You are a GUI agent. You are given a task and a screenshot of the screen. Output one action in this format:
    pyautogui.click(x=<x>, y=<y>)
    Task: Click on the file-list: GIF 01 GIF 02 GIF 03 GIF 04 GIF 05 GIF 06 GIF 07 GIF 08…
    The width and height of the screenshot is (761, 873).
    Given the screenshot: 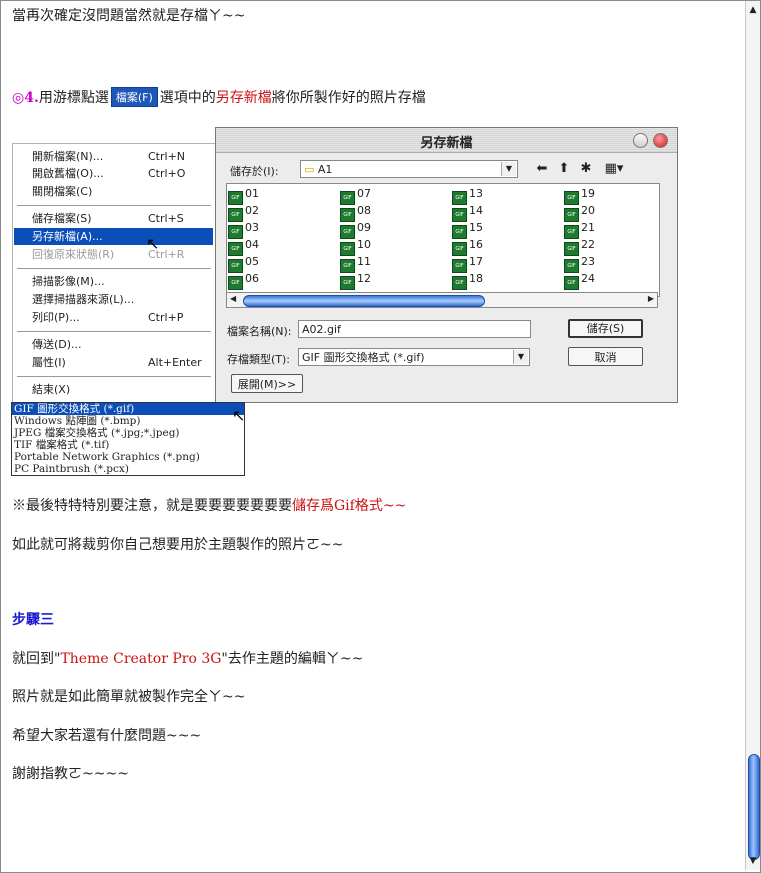 What is the action you would take?
    pyautogui.click(x=443, y=240)
    